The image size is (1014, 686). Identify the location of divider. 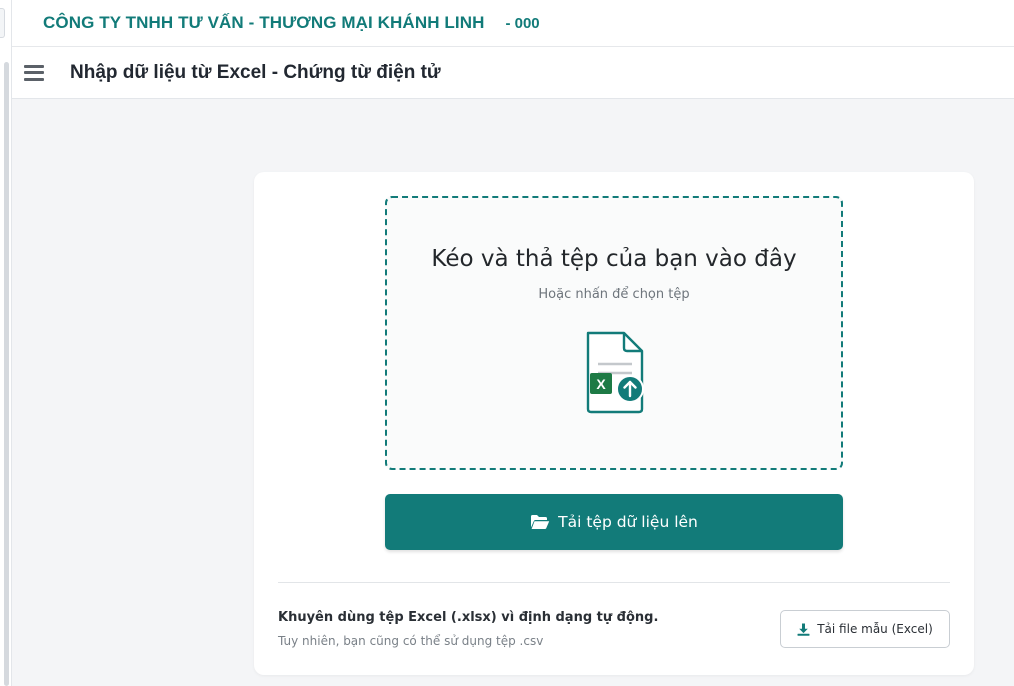
(614, 582).